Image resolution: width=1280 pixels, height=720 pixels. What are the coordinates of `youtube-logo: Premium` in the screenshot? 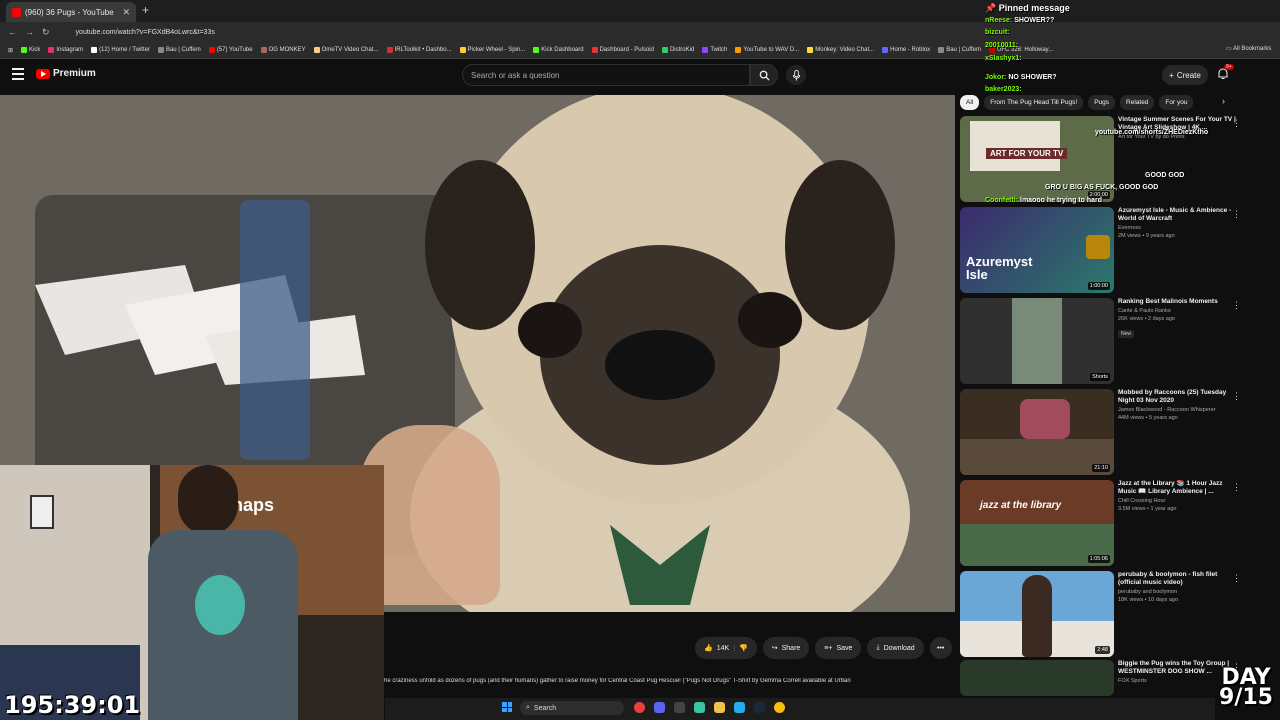 It's located at (66, 73).